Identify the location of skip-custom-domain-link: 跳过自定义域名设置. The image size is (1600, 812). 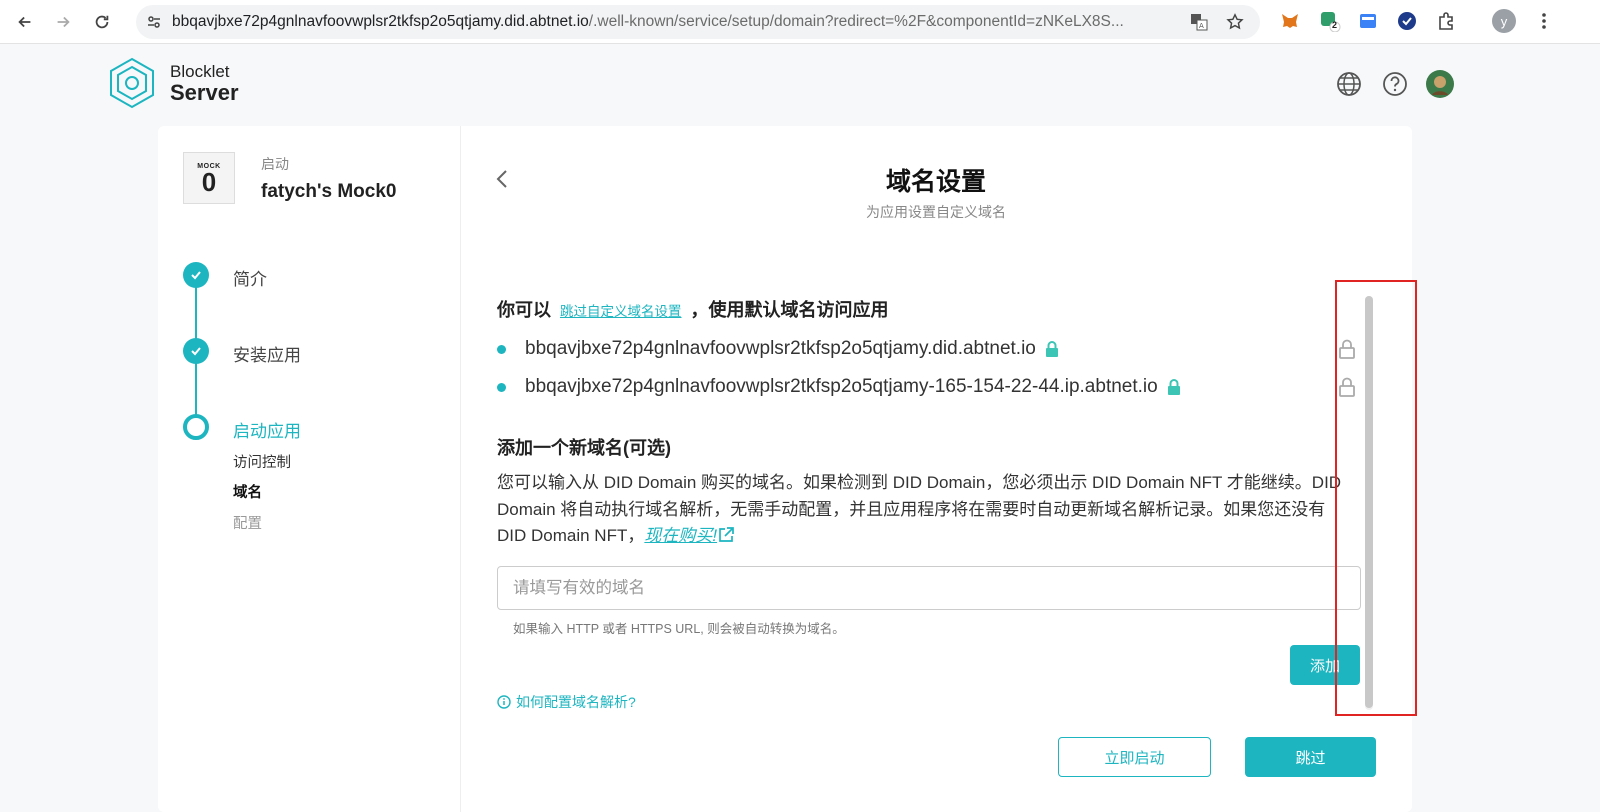
(621, 311).